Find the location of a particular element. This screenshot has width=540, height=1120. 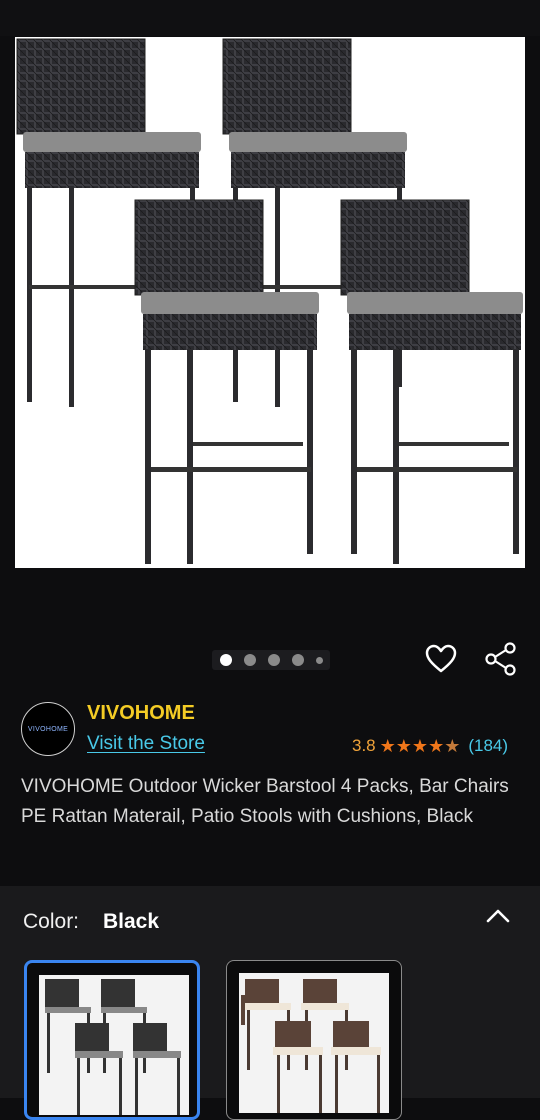

rating-value: 3.8 is located at coordinates (364, 745).